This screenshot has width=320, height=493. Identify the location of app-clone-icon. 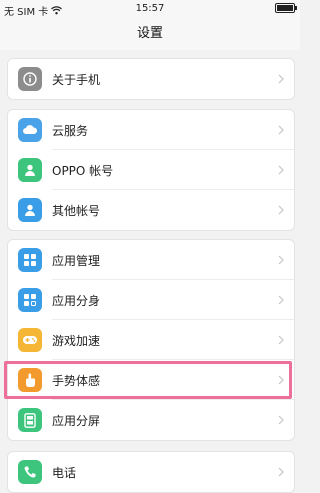
(30, 300).